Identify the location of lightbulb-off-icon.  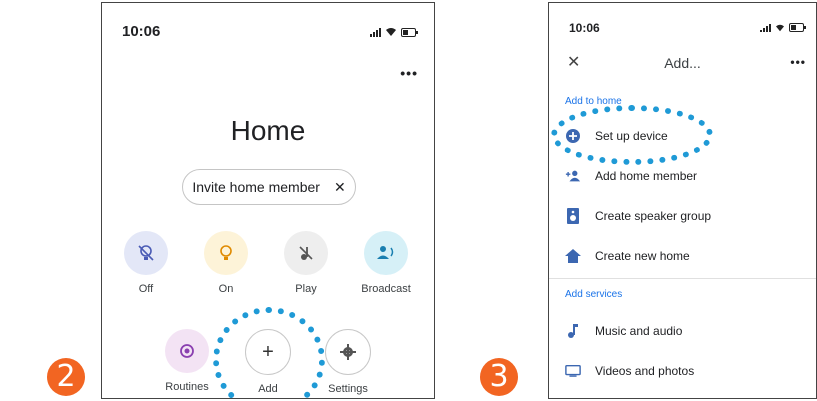
(146, 253).